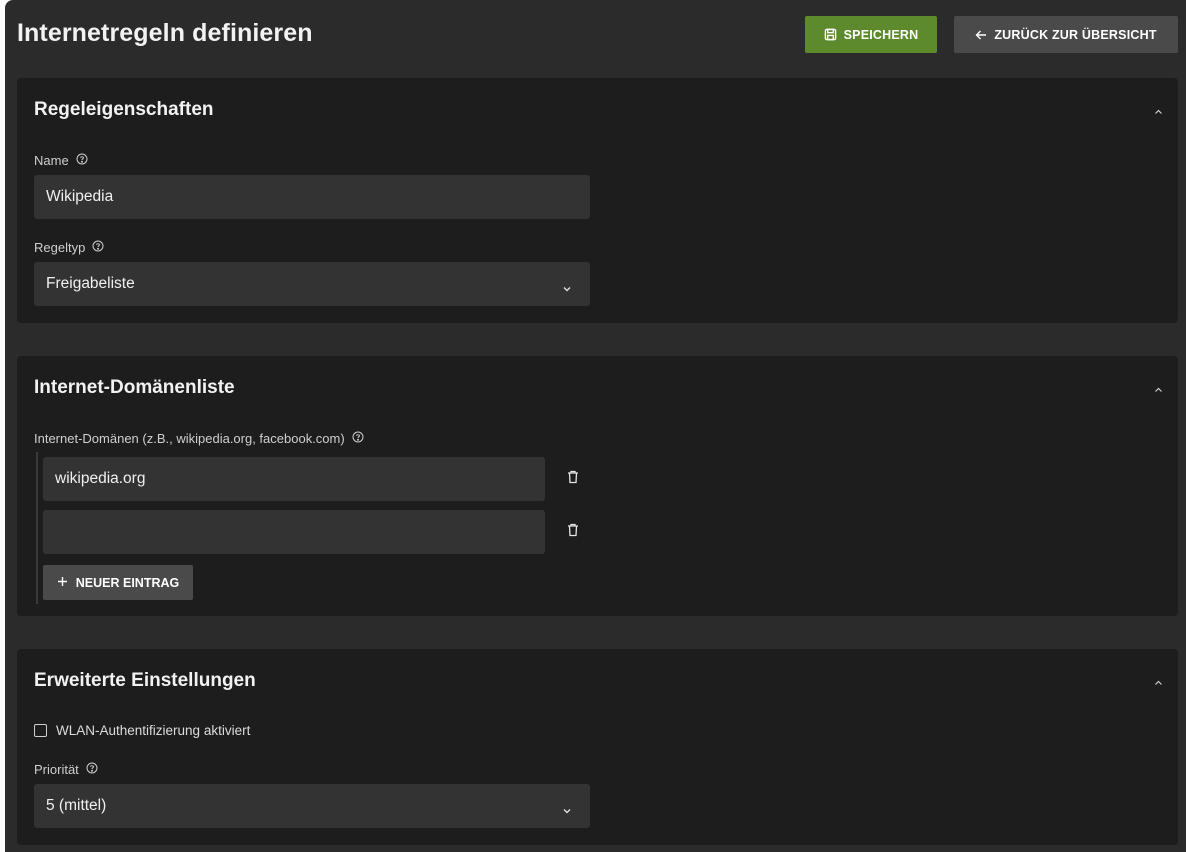 The image size is (1186, 852). What do you see at coordinates (312, 284) in the screenshot?
I see `rule-type-select: Freigabeliste` at bounding box center [312, 284].